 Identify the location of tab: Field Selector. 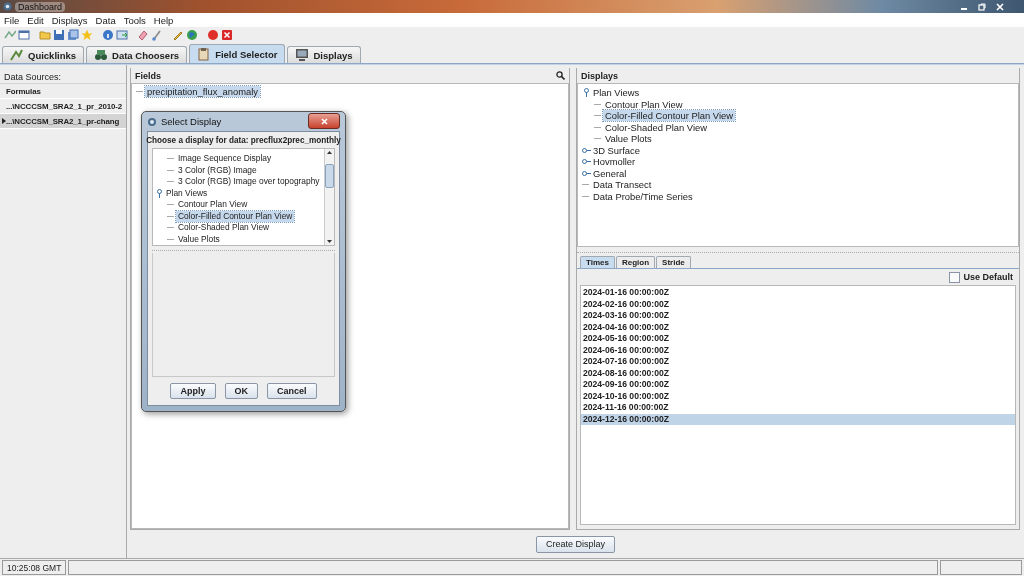
(237, 53).